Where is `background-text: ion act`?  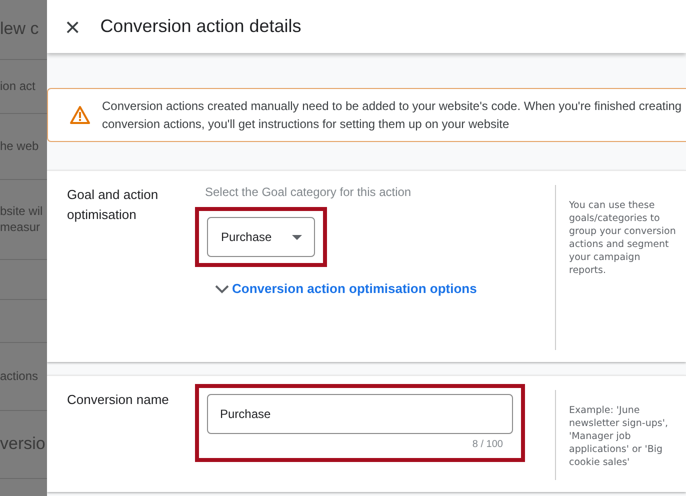
background-text: ion act is located at coordinates (18, 86).